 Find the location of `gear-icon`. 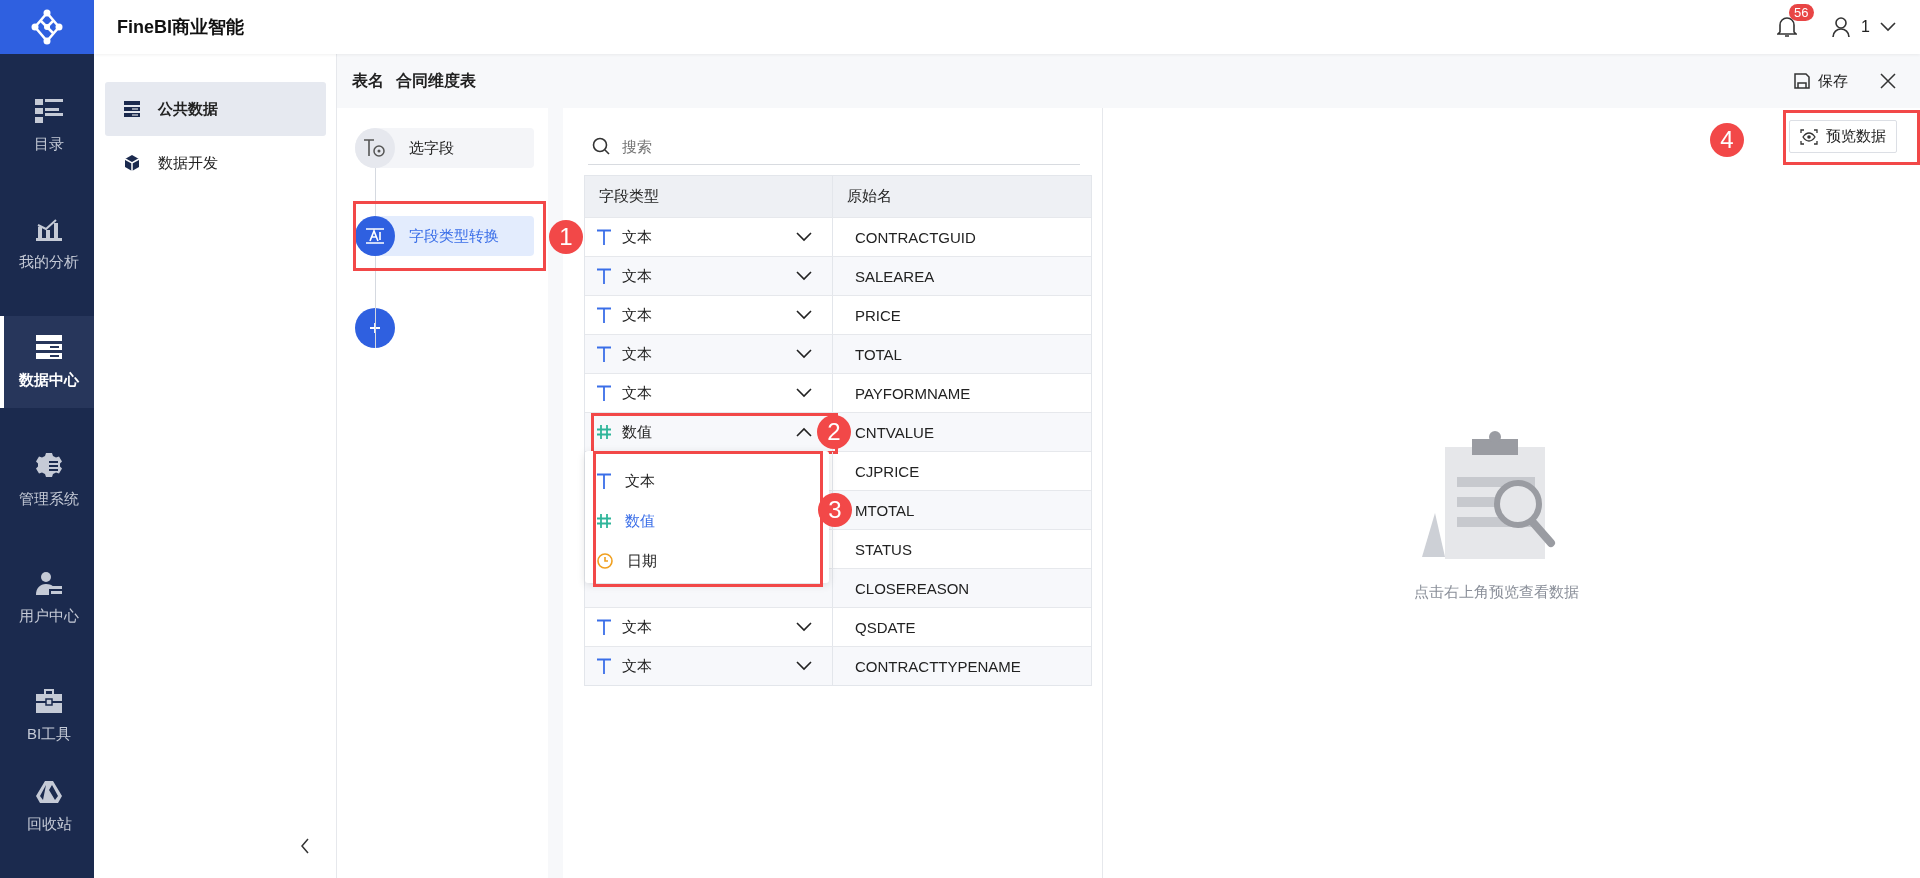

gear-icon is located at coordinates (49, 464).